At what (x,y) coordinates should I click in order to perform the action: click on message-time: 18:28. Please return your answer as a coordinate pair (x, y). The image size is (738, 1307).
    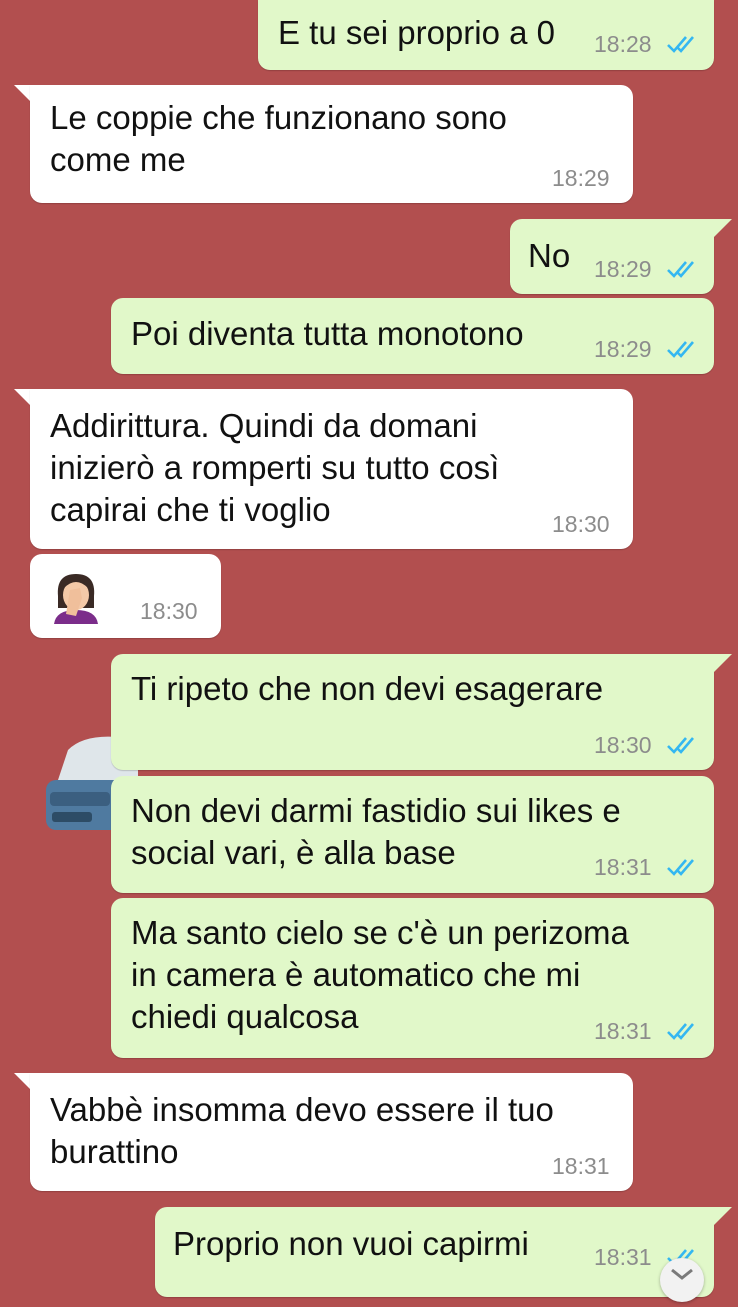
    Looking at the image, I should click on (623, 44).